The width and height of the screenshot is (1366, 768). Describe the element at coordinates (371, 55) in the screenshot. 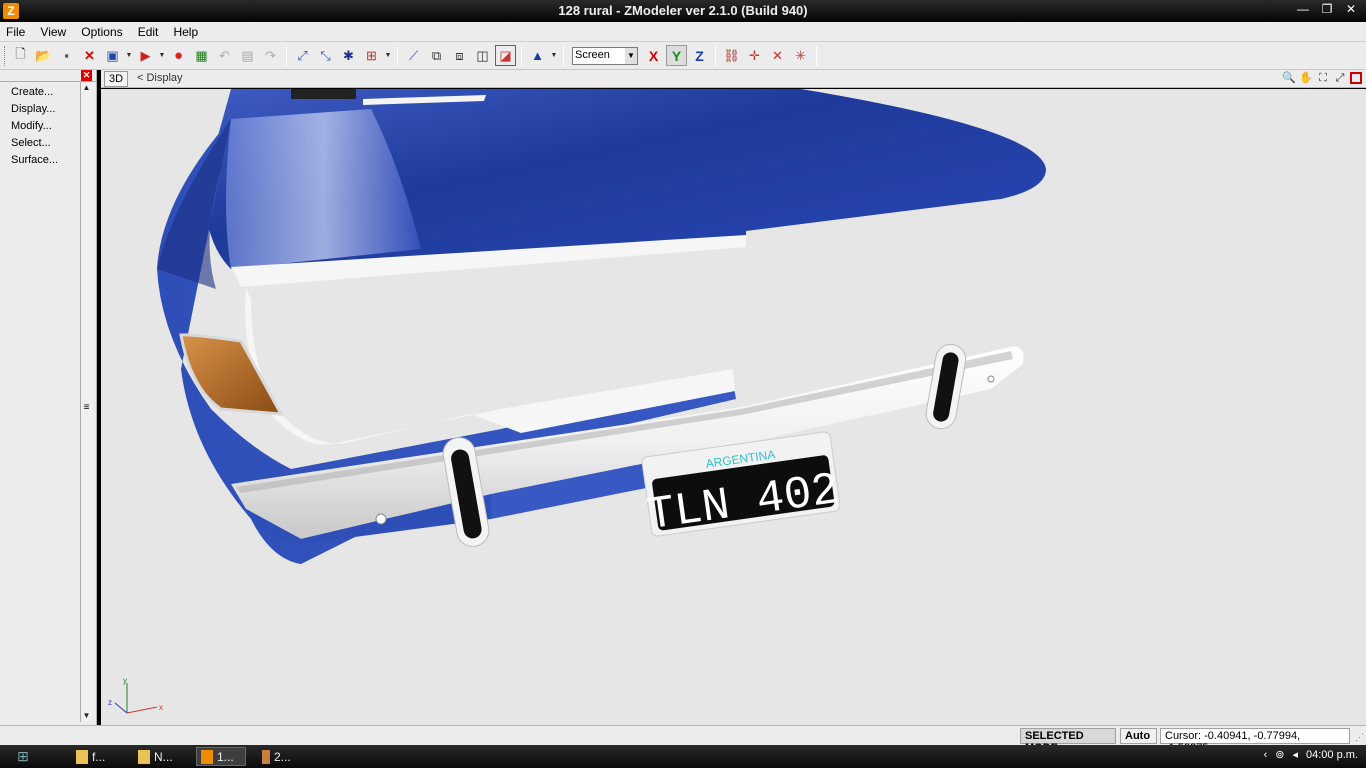

I see `select-group-icon: ⊞` at that location.